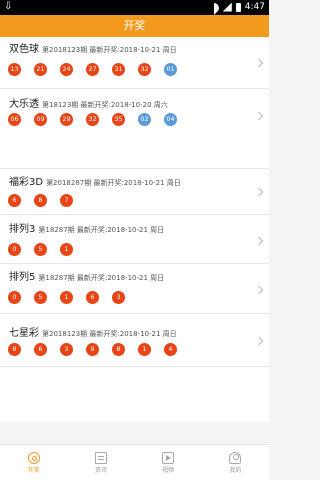 The image size is (320, 480). What do you see at coordinates (66, 69) in the screenshot?
I see `red-ball: 24` at bounding box center [66, 69].